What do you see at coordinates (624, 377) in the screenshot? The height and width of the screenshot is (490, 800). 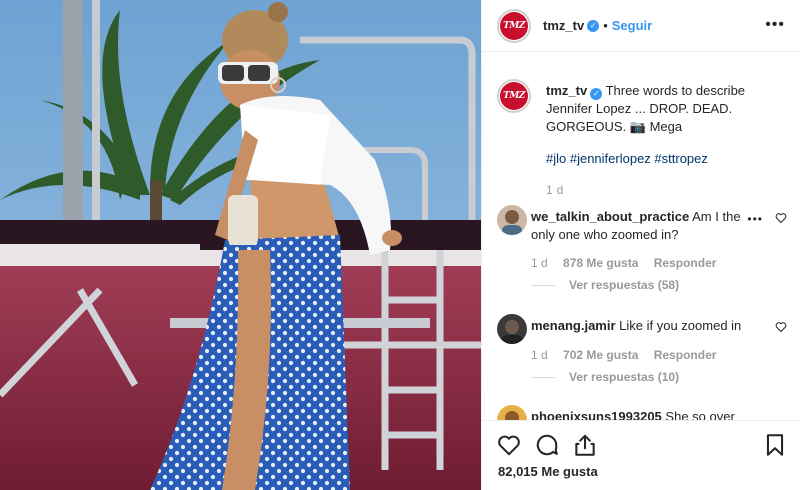 I see `view-replies-label: Ver respuestas (10)` at bounding box center [624, 377].